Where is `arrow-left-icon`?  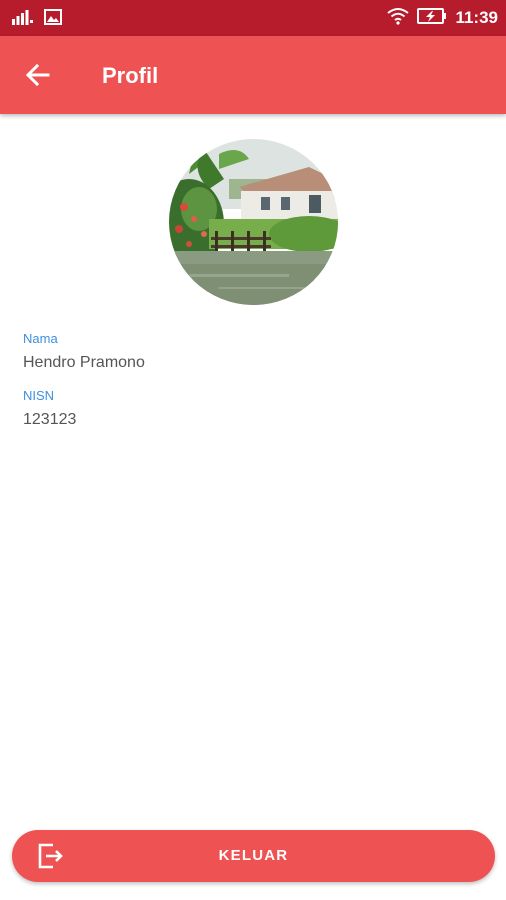 arrow-left-icon is located at coordinates (37, 75).